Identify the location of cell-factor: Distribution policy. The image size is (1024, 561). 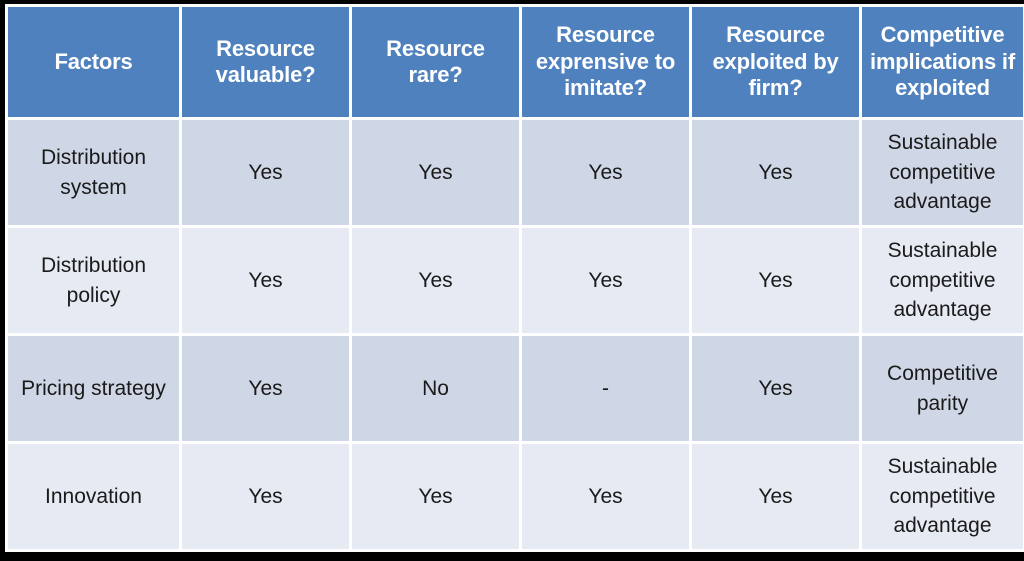
(93, 280).